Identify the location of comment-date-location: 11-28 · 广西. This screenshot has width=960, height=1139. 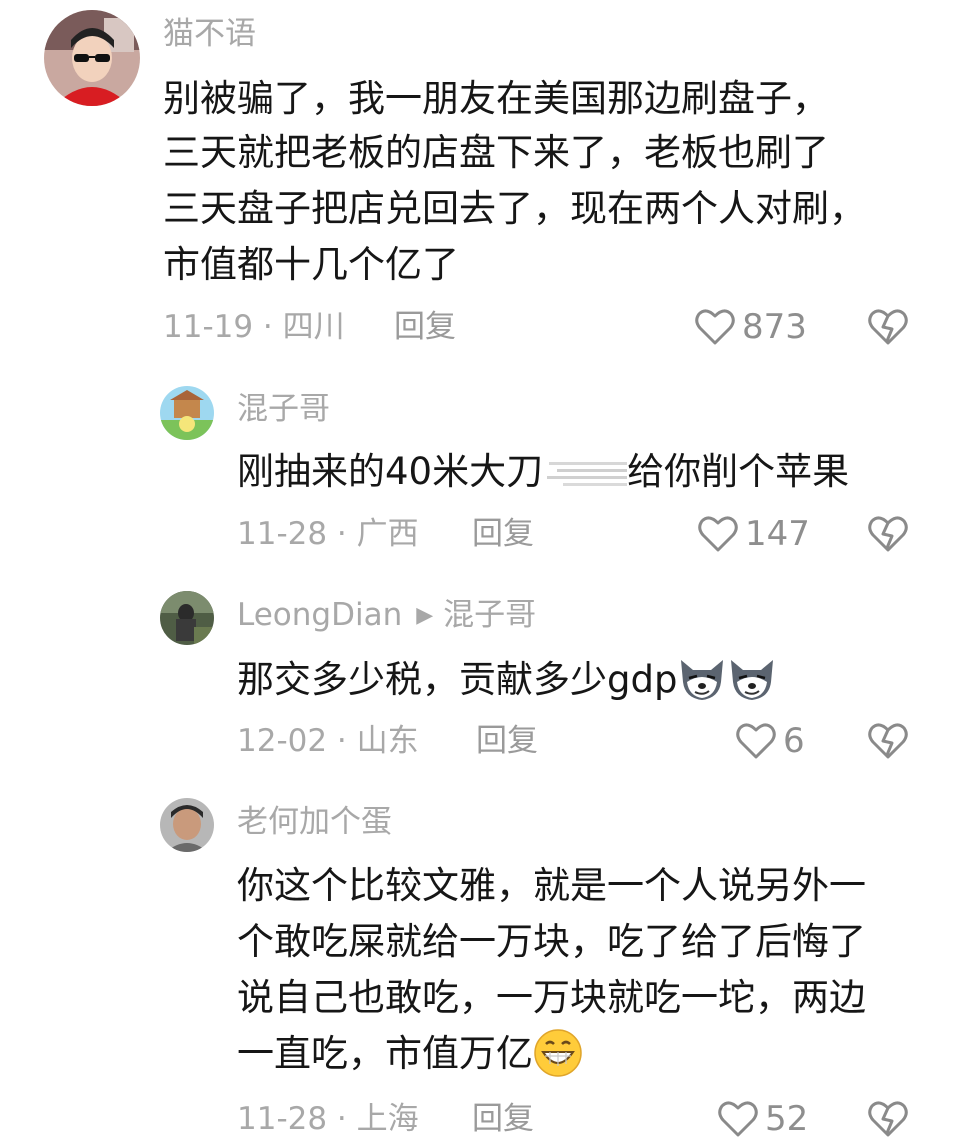
(328, 534).